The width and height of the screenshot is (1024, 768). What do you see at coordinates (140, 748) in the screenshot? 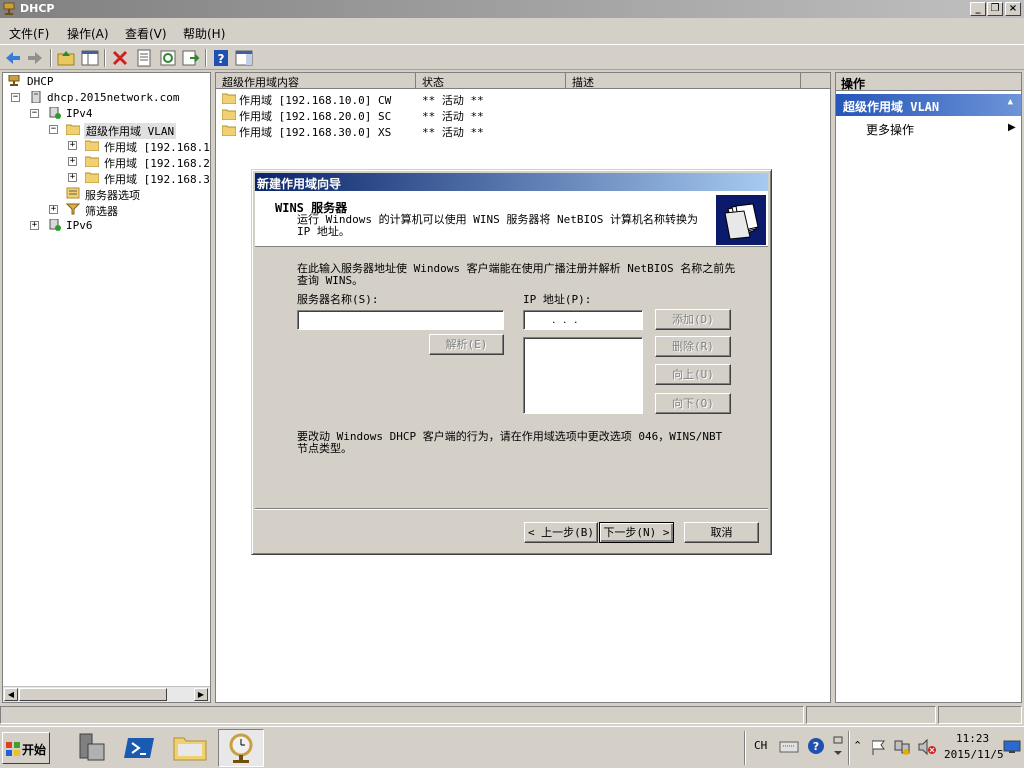
I see `powershell-icon` at bounding box center [140, 748].